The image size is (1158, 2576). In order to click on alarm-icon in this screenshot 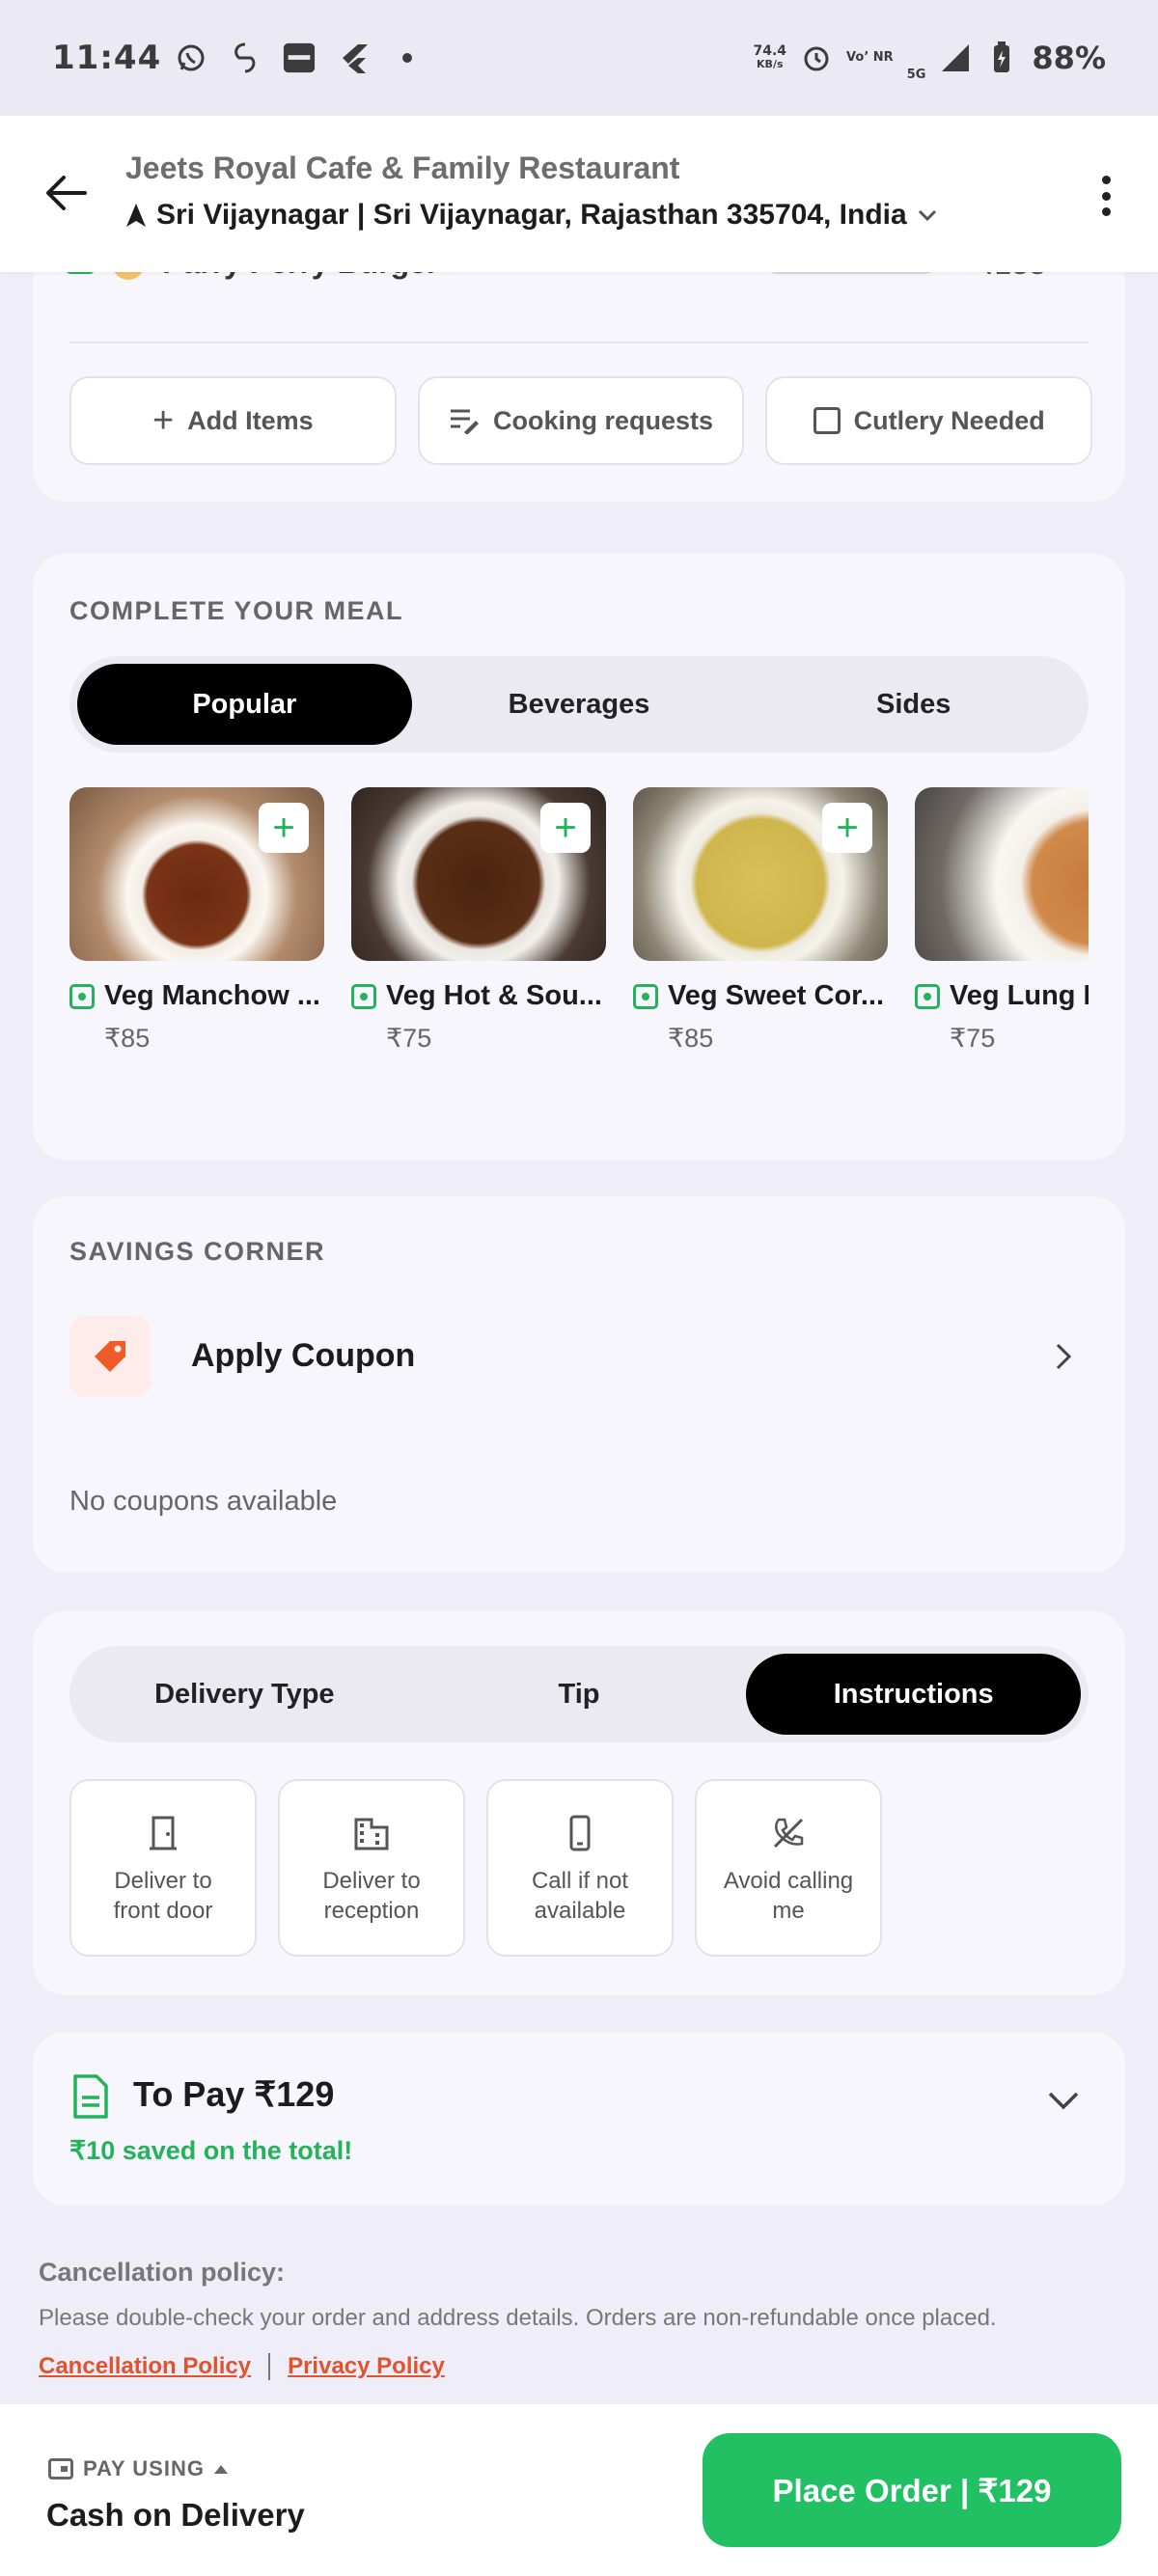, I will do `click(816, 58)`.